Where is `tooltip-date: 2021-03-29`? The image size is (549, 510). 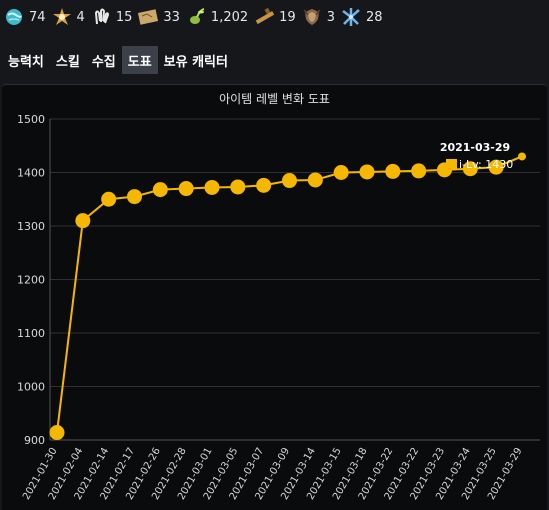 tooltip-date: 2021-03-29 is located at coordinates (475, 147).